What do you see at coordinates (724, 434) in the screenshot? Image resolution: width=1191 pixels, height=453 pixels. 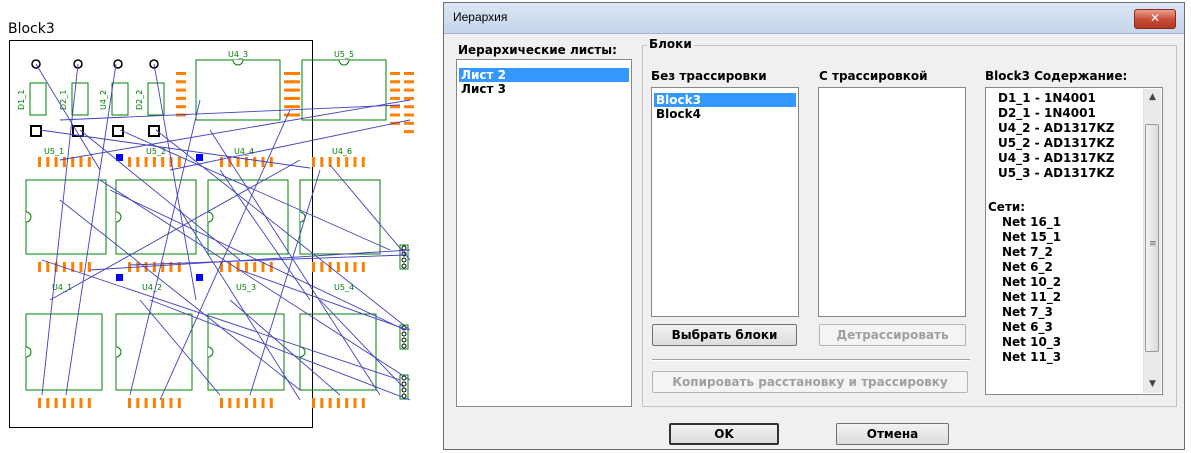 I see `ok-button: OK` at bounding box center [724, 434].